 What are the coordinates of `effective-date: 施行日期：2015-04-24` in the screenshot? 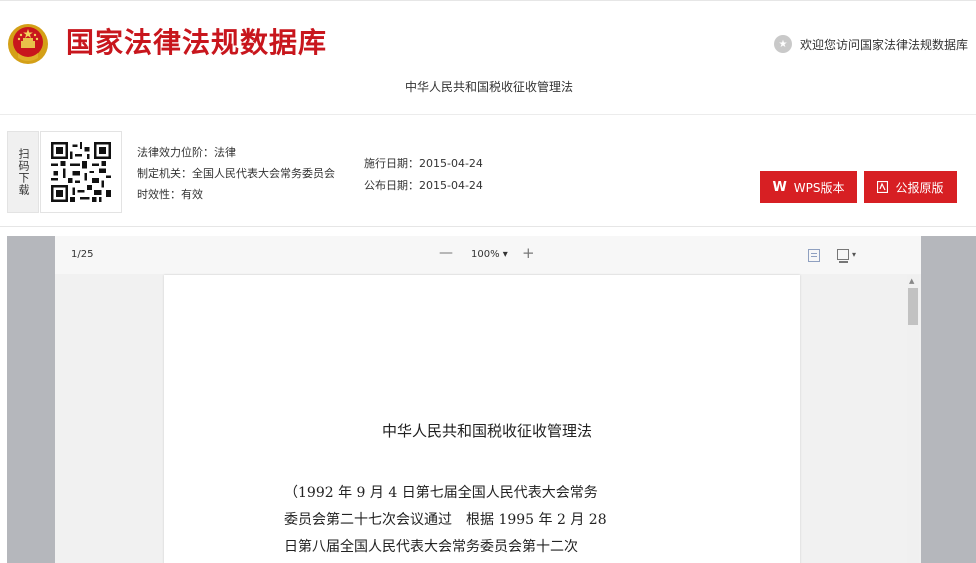 It's located at (423, 163).